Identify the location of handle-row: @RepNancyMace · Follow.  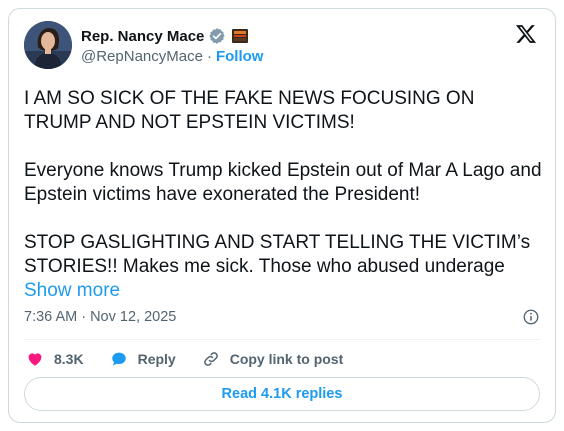
(172, 56).